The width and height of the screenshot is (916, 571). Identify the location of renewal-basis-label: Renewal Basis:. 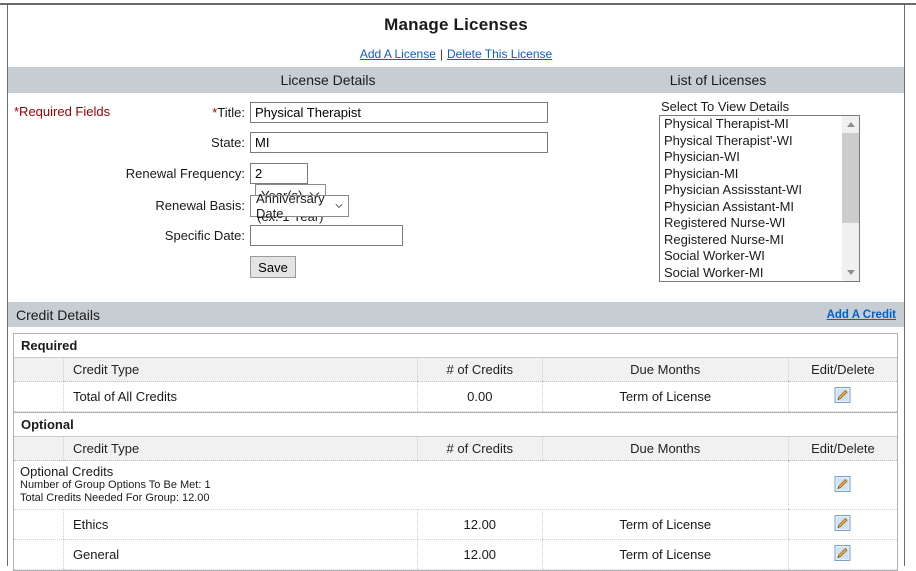
(200, 205).